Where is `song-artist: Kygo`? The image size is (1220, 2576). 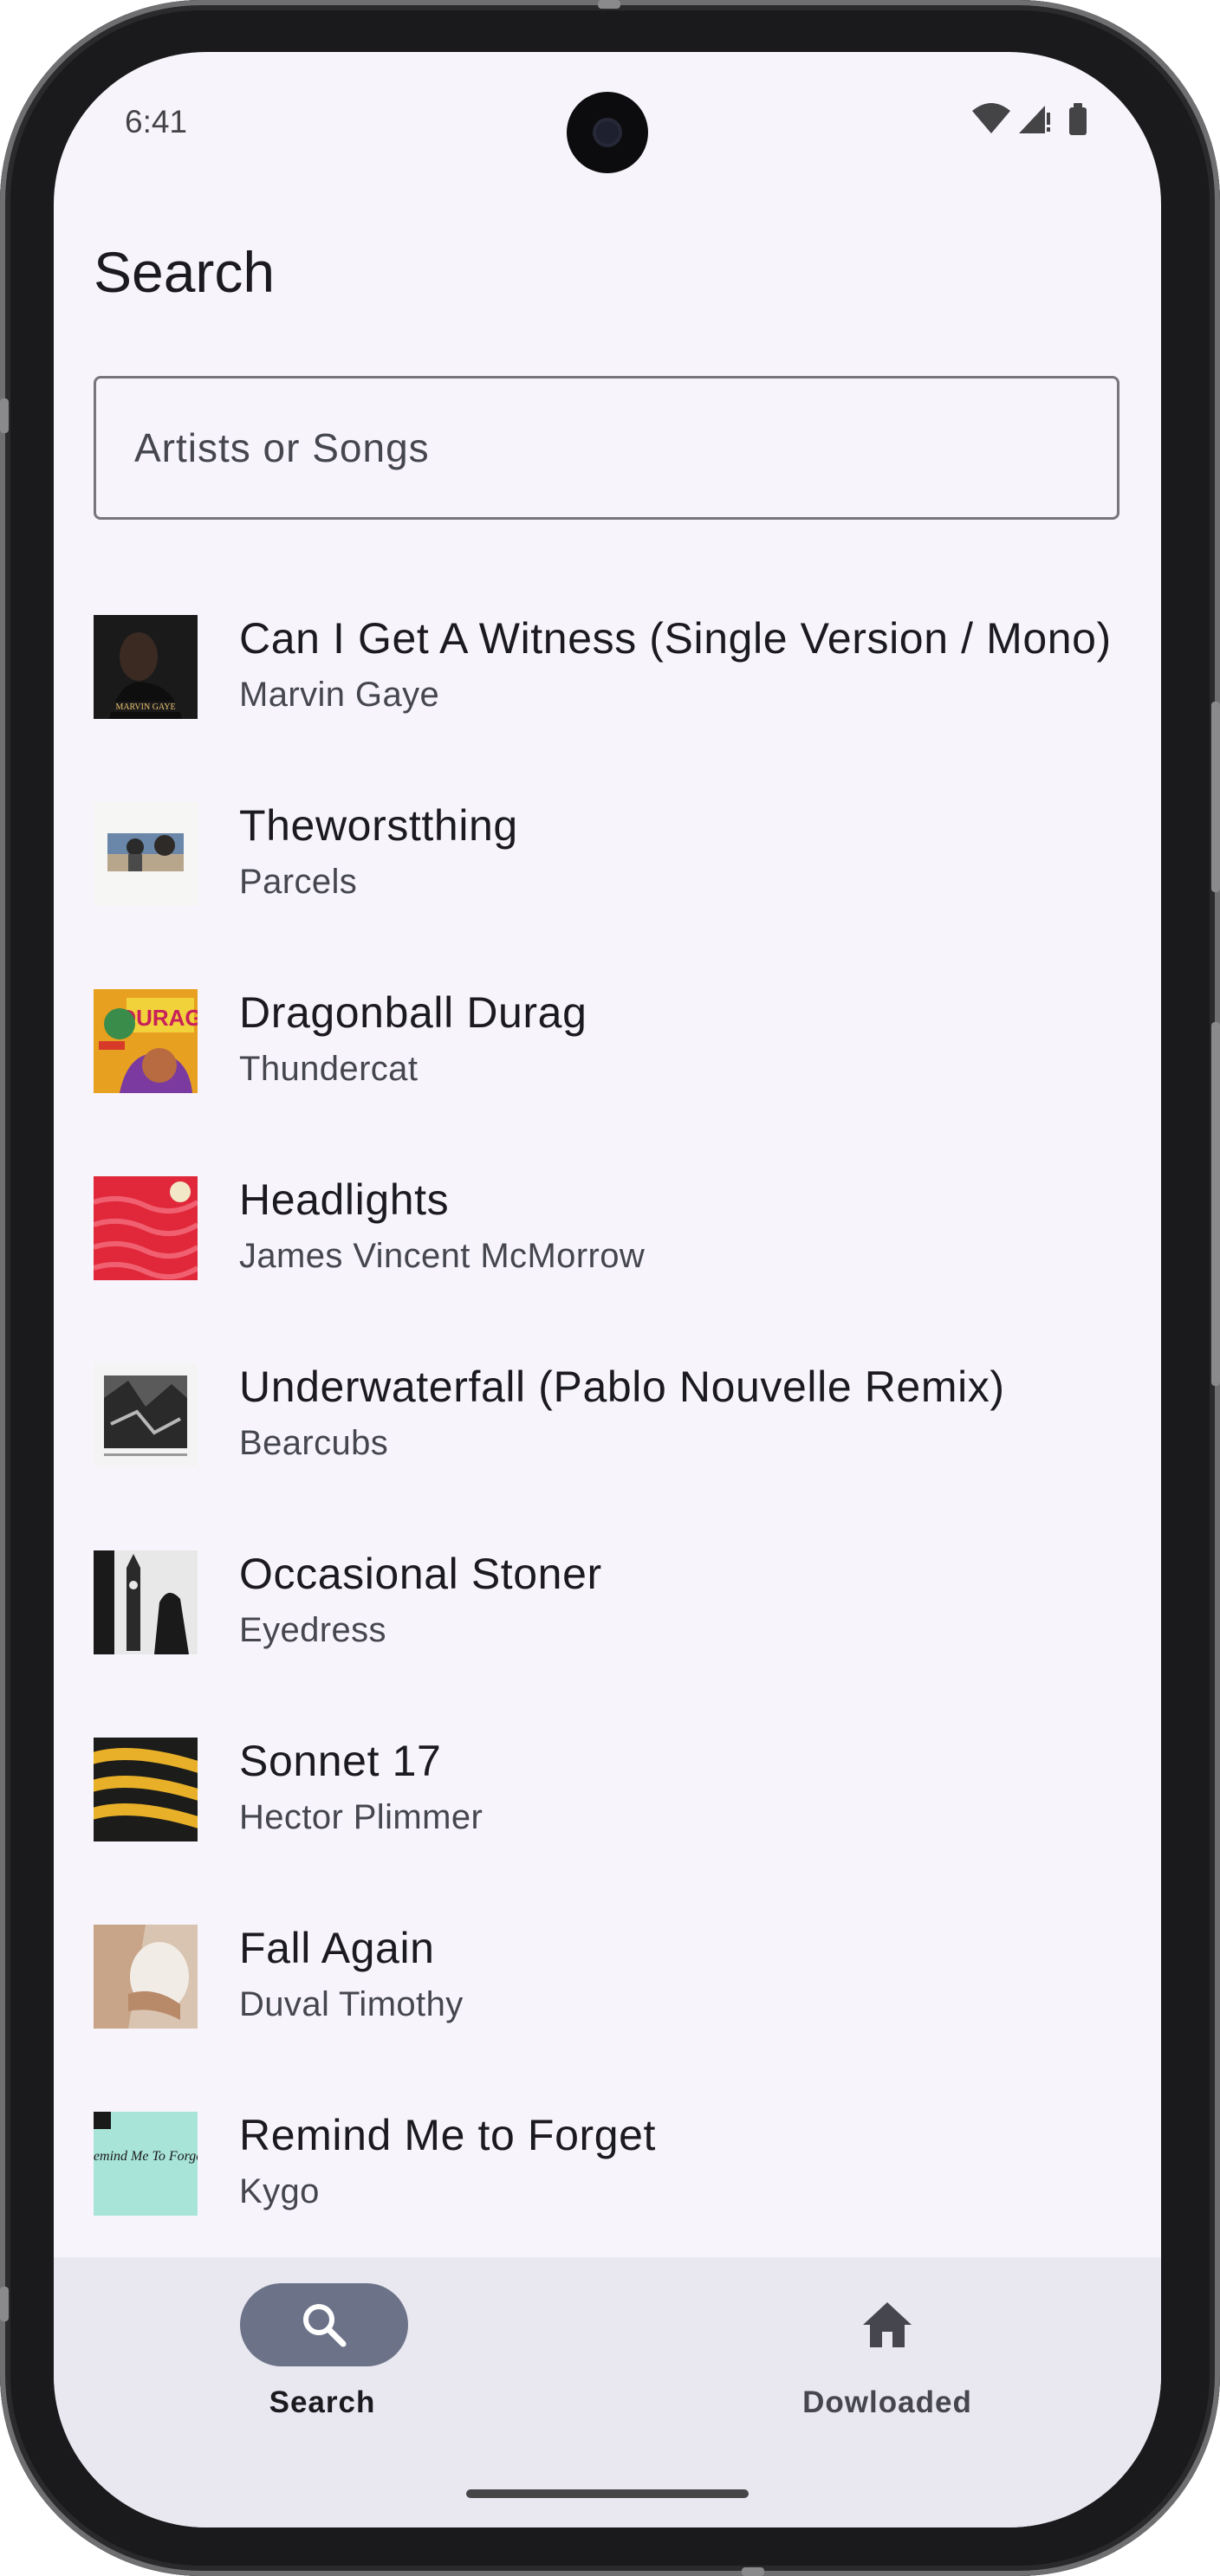
song-artist: Kygo is located at coordinates (279, 2191).